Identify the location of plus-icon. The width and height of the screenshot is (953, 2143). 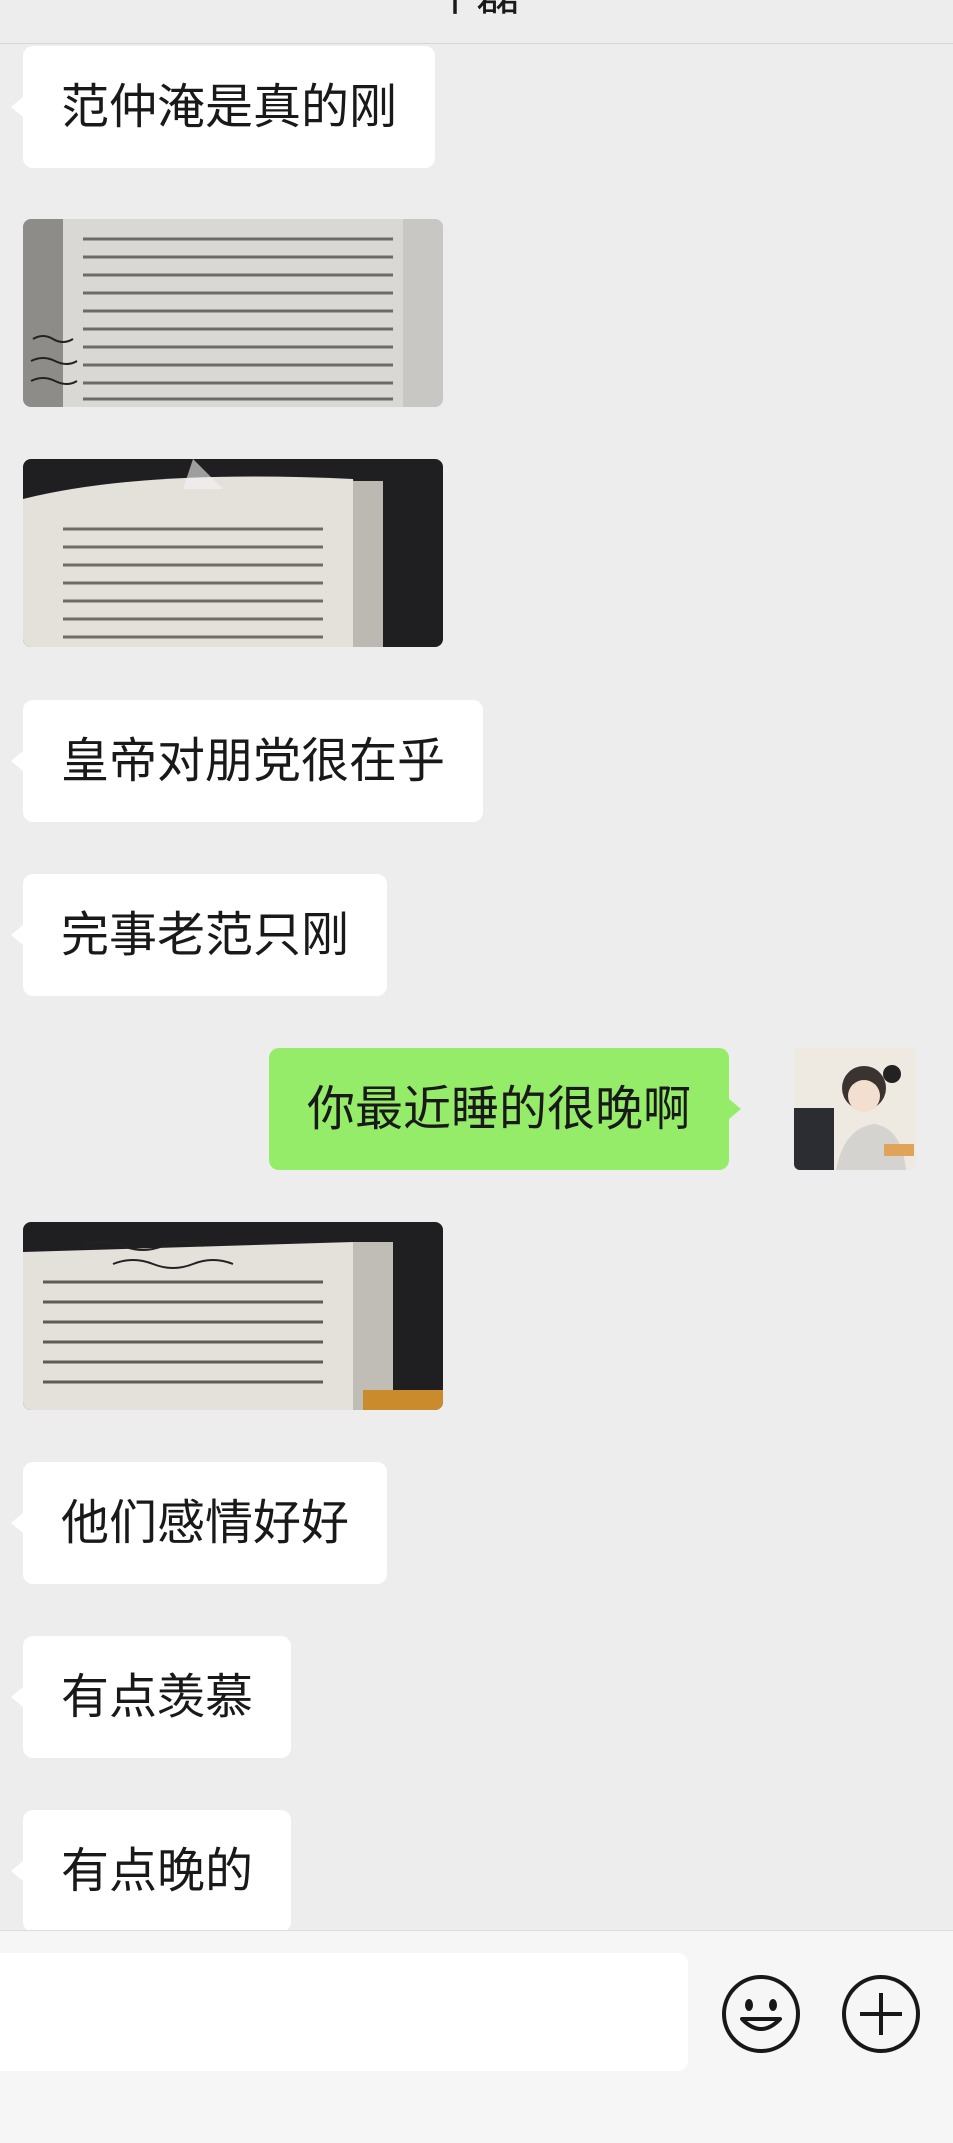
(881, 2014).